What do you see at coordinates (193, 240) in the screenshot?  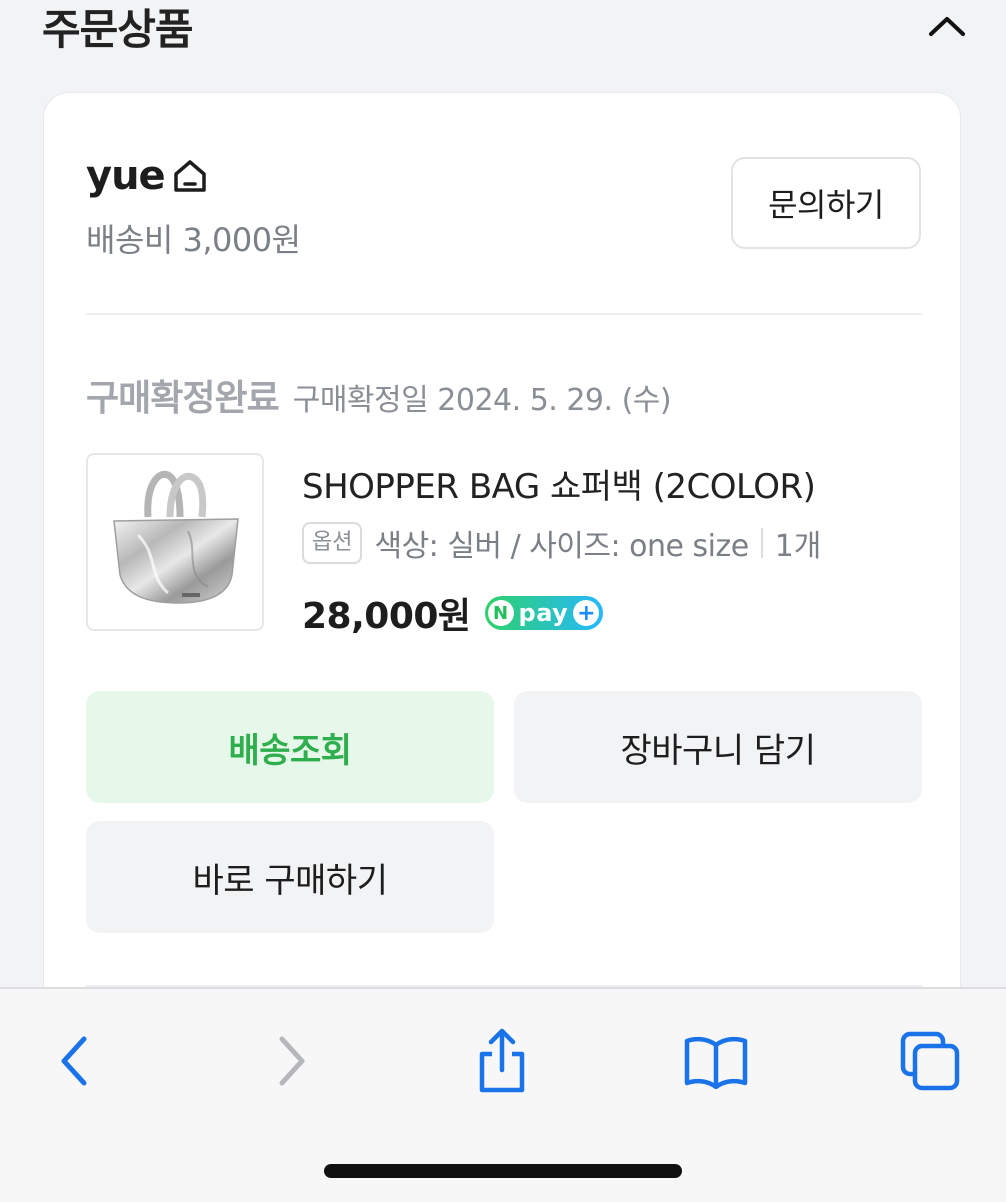 I see `shipping-fee: 배송비 3,000원` at bounding box center [193, 240].